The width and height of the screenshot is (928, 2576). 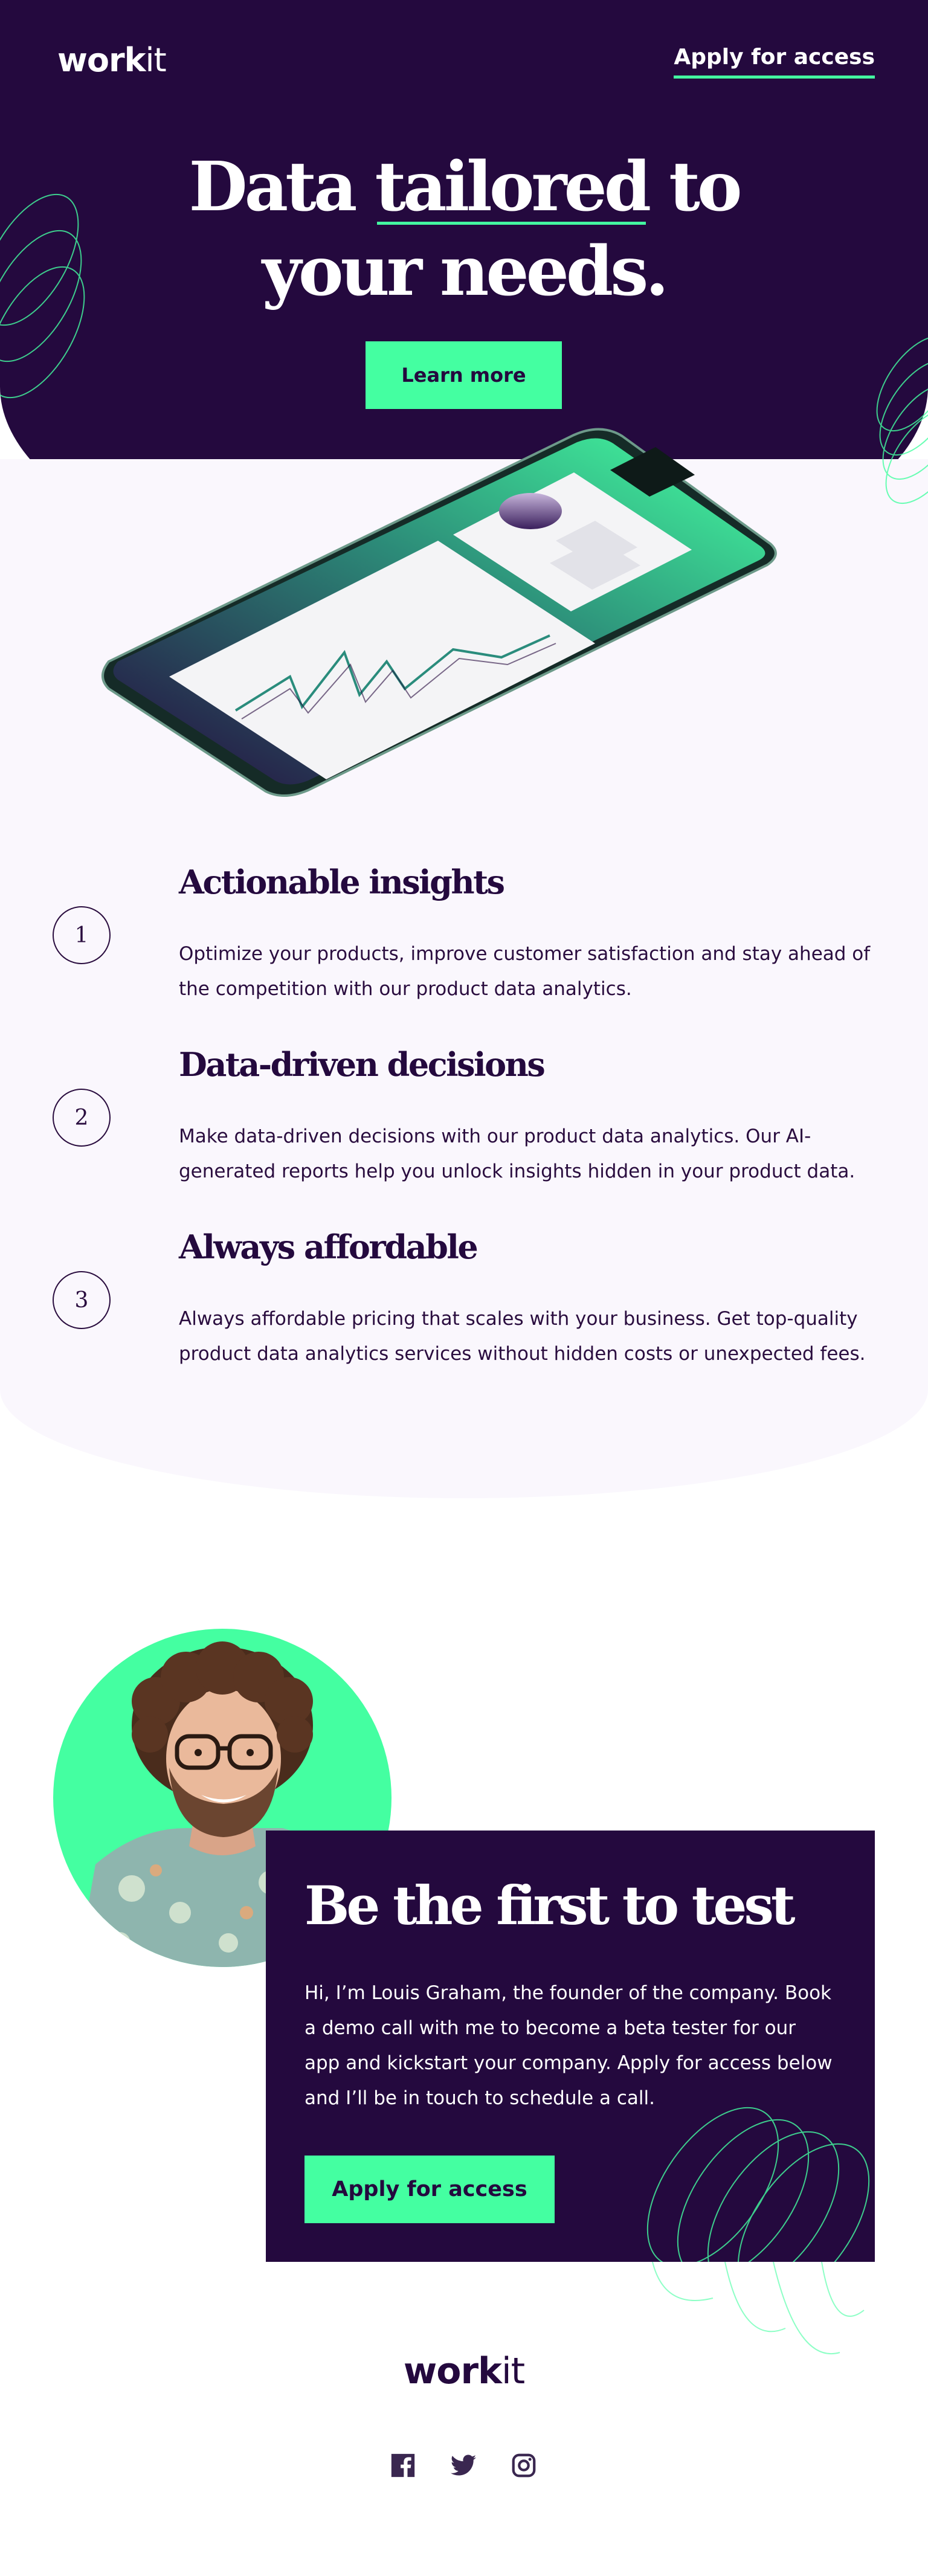 What do you see at coordinates (439, 612) in the screenshot?
I see `phone-illustration` at bounding box center [439, 612].